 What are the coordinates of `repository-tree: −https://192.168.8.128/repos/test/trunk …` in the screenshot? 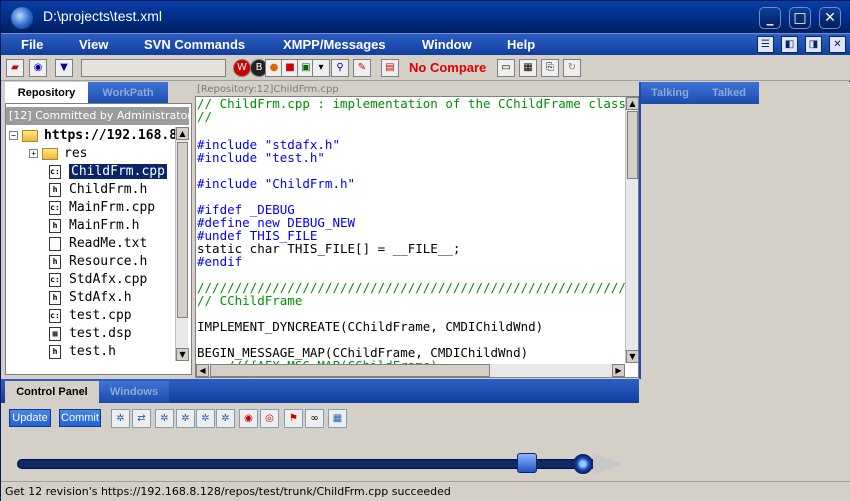 It's located at (91, 245).